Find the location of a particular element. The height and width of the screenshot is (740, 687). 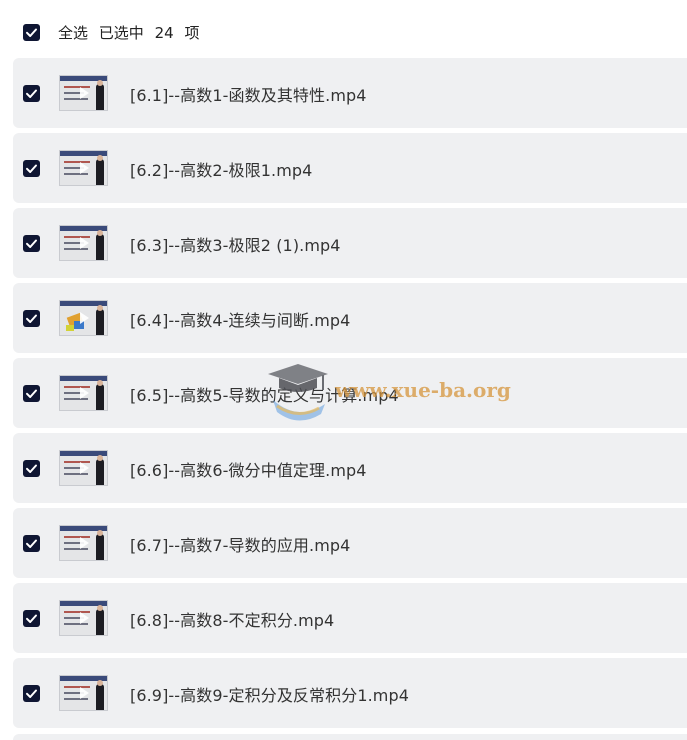

file-row: [6.5]--高数5-导数的定义与计算.mp4 is located at coordinates (350, 393).